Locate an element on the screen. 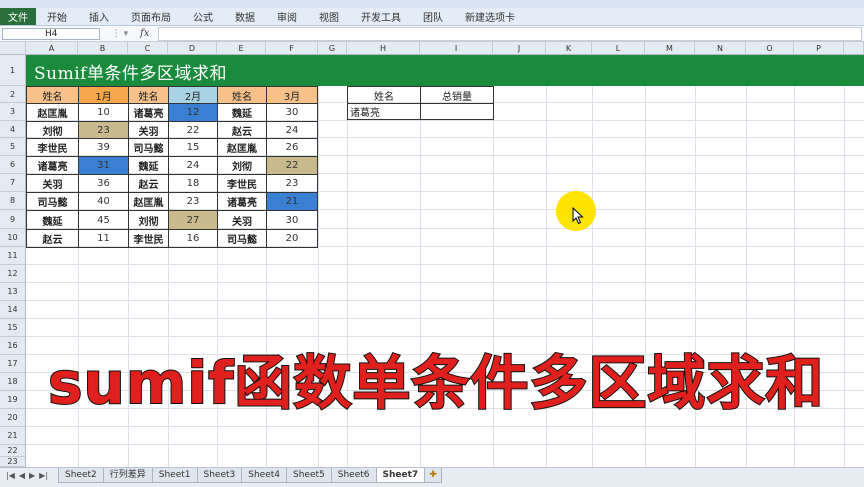 The image size is (864, 487). table-cell: 10 is located at coordinates (103, 112).